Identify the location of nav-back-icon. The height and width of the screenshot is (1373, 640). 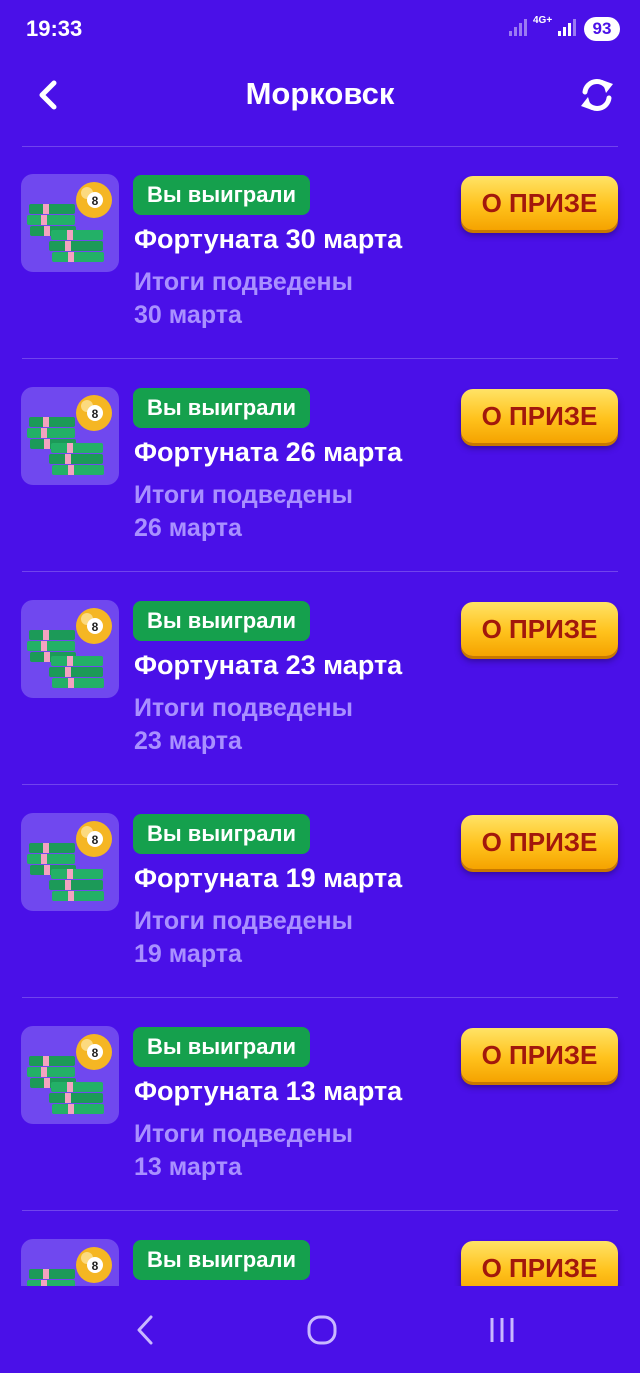
(145, 1330).